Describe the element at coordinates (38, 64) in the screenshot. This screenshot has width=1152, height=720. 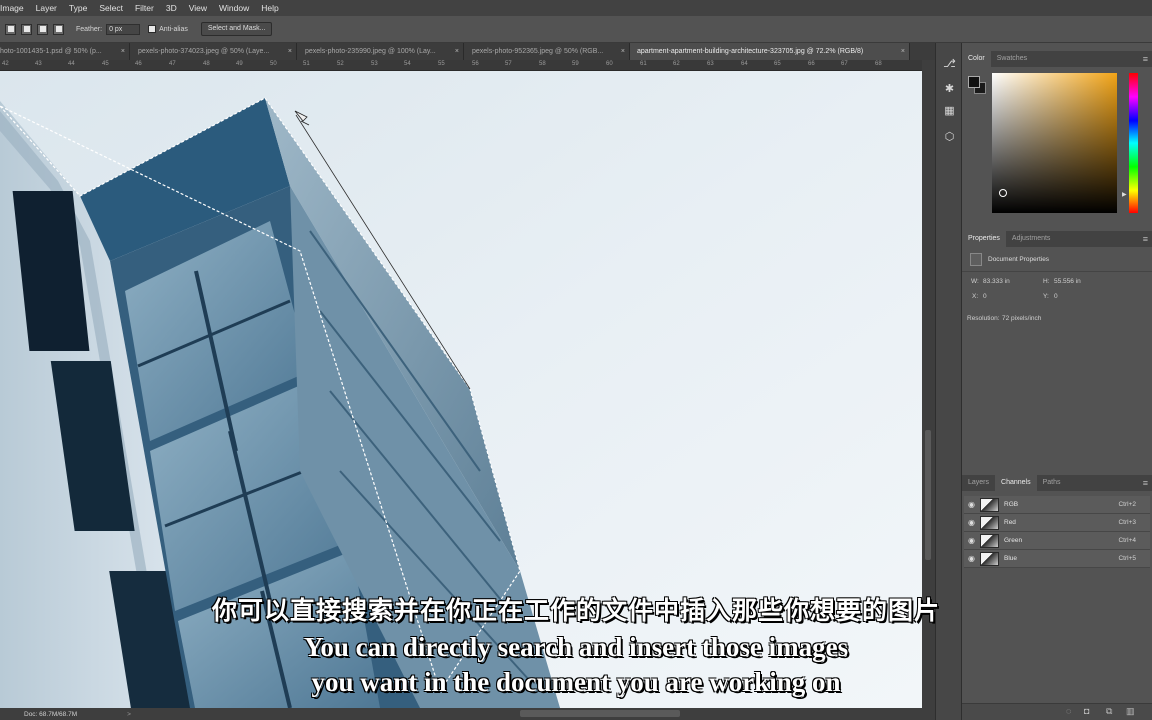
I see `ruler-tick-label: 43` at that location.